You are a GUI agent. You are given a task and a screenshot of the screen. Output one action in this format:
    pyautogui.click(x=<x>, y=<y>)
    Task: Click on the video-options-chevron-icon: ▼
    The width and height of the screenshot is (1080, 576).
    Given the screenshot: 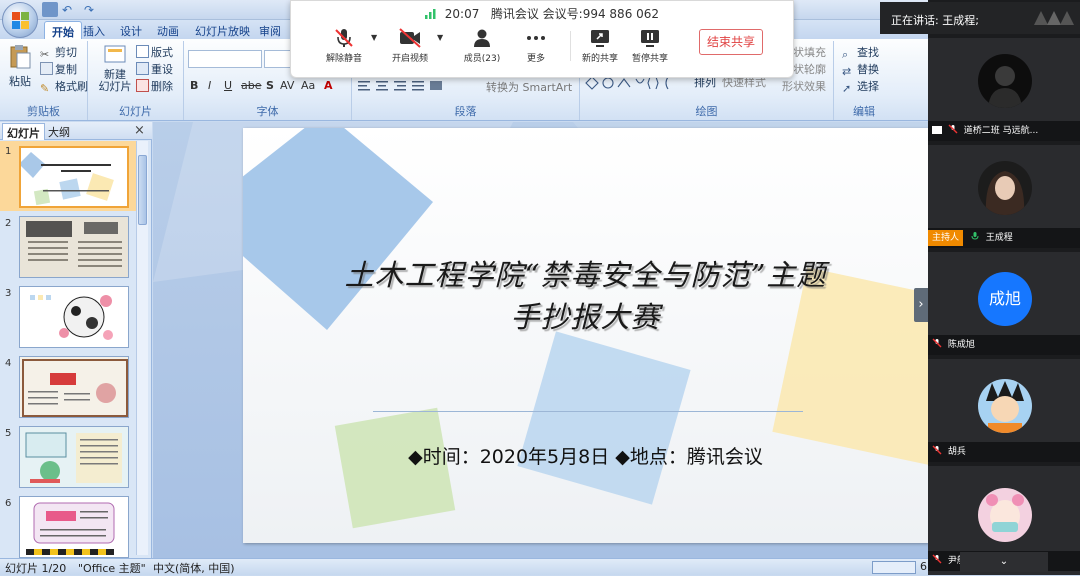 What is the action you would take?
    pyautogui.click(x=440, y=37)
    